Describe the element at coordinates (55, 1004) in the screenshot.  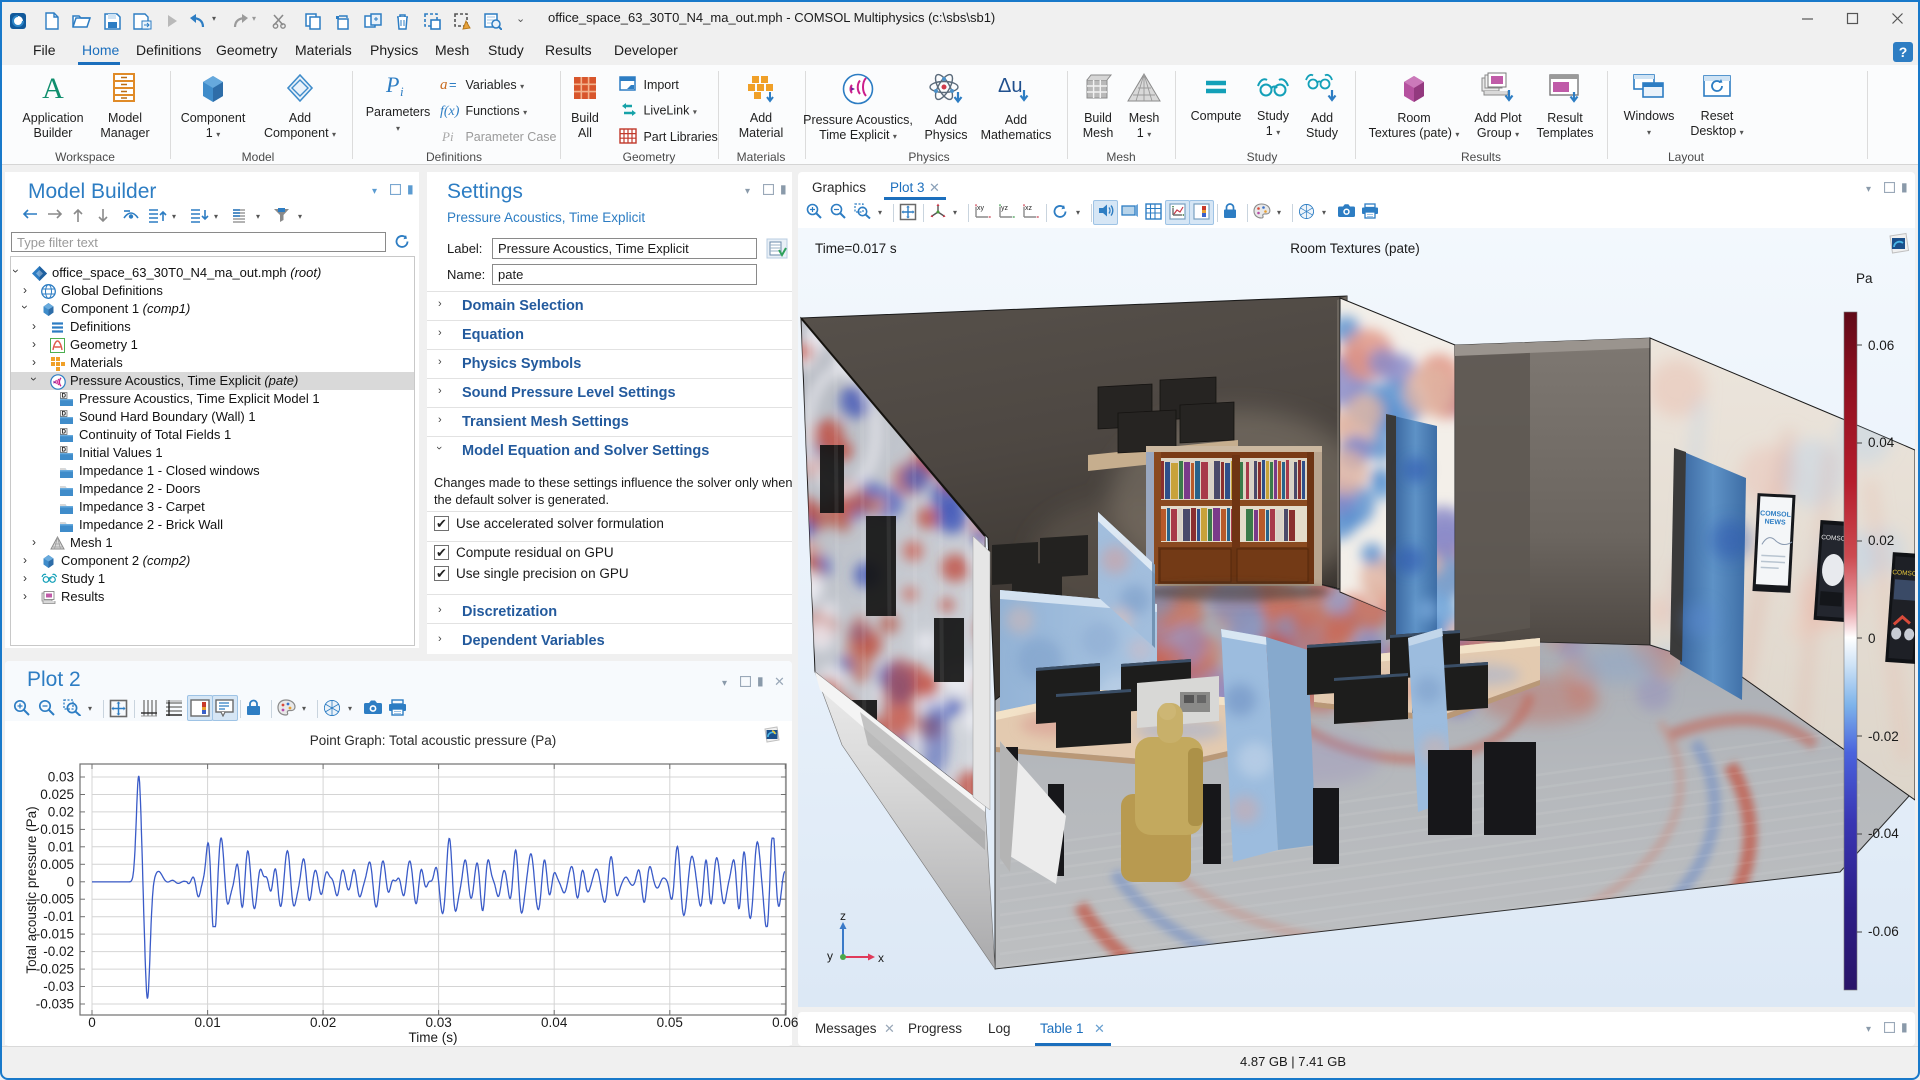
I see `svg-text: -0.035` at that location.